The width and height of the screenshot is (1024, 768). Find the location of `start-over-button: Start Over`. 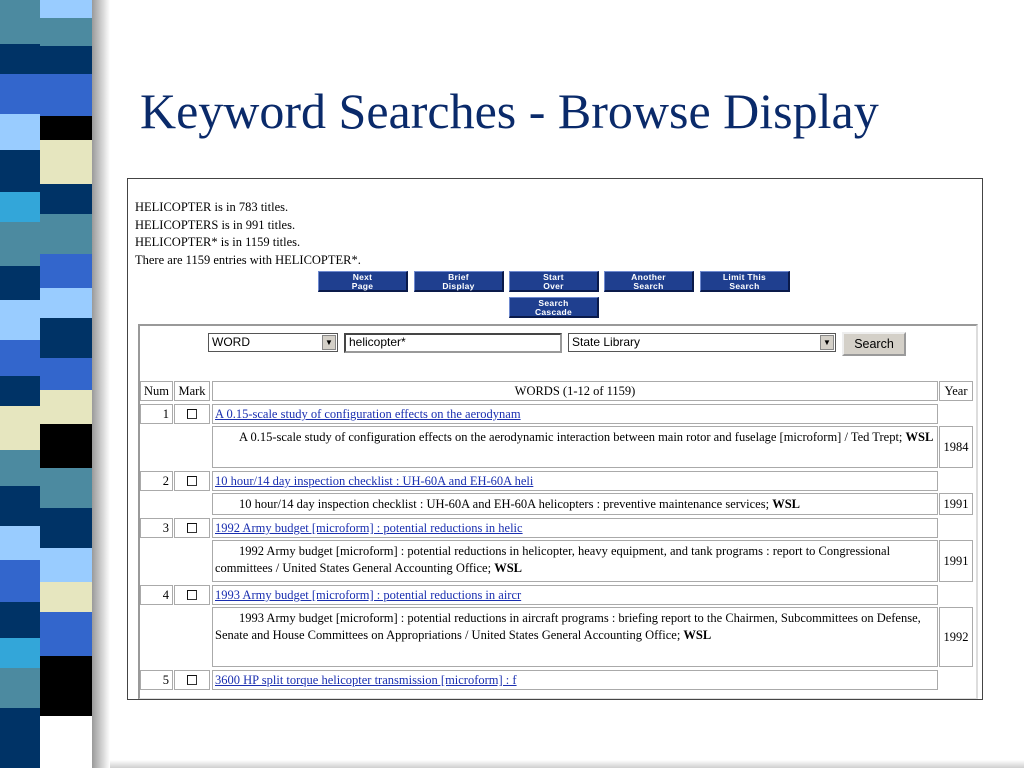

start-over-button: Start Over is located at coordinates (554, 281).